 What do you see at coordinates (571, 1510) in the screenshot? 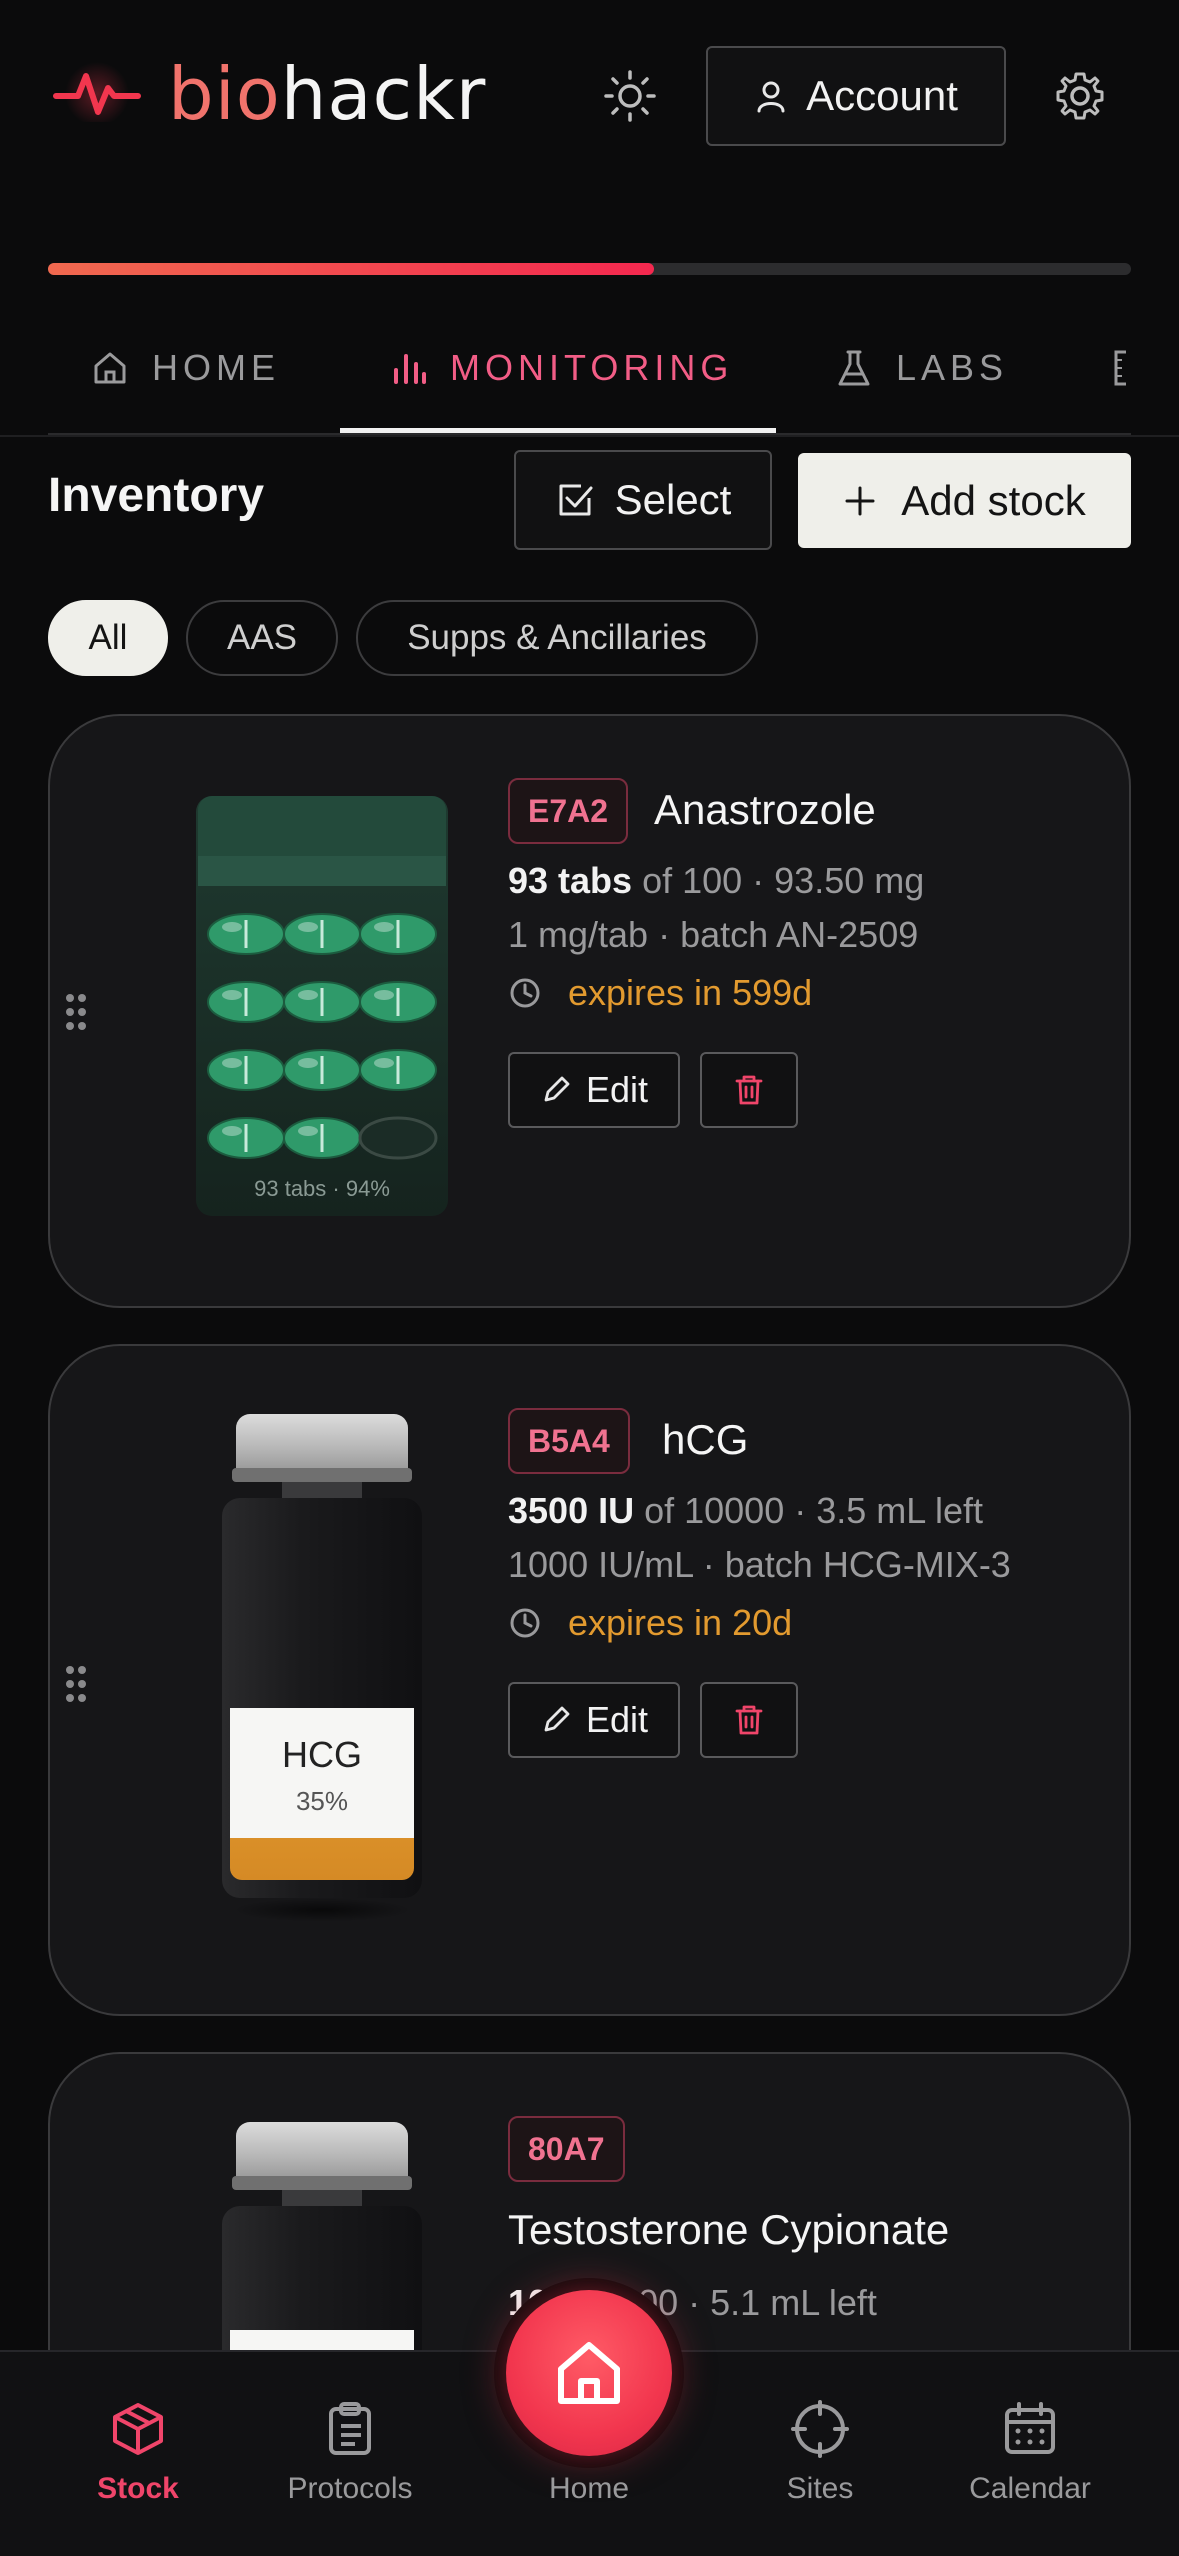
I see `item-amount: 3500 IU` at bounding box center [571, 1510].